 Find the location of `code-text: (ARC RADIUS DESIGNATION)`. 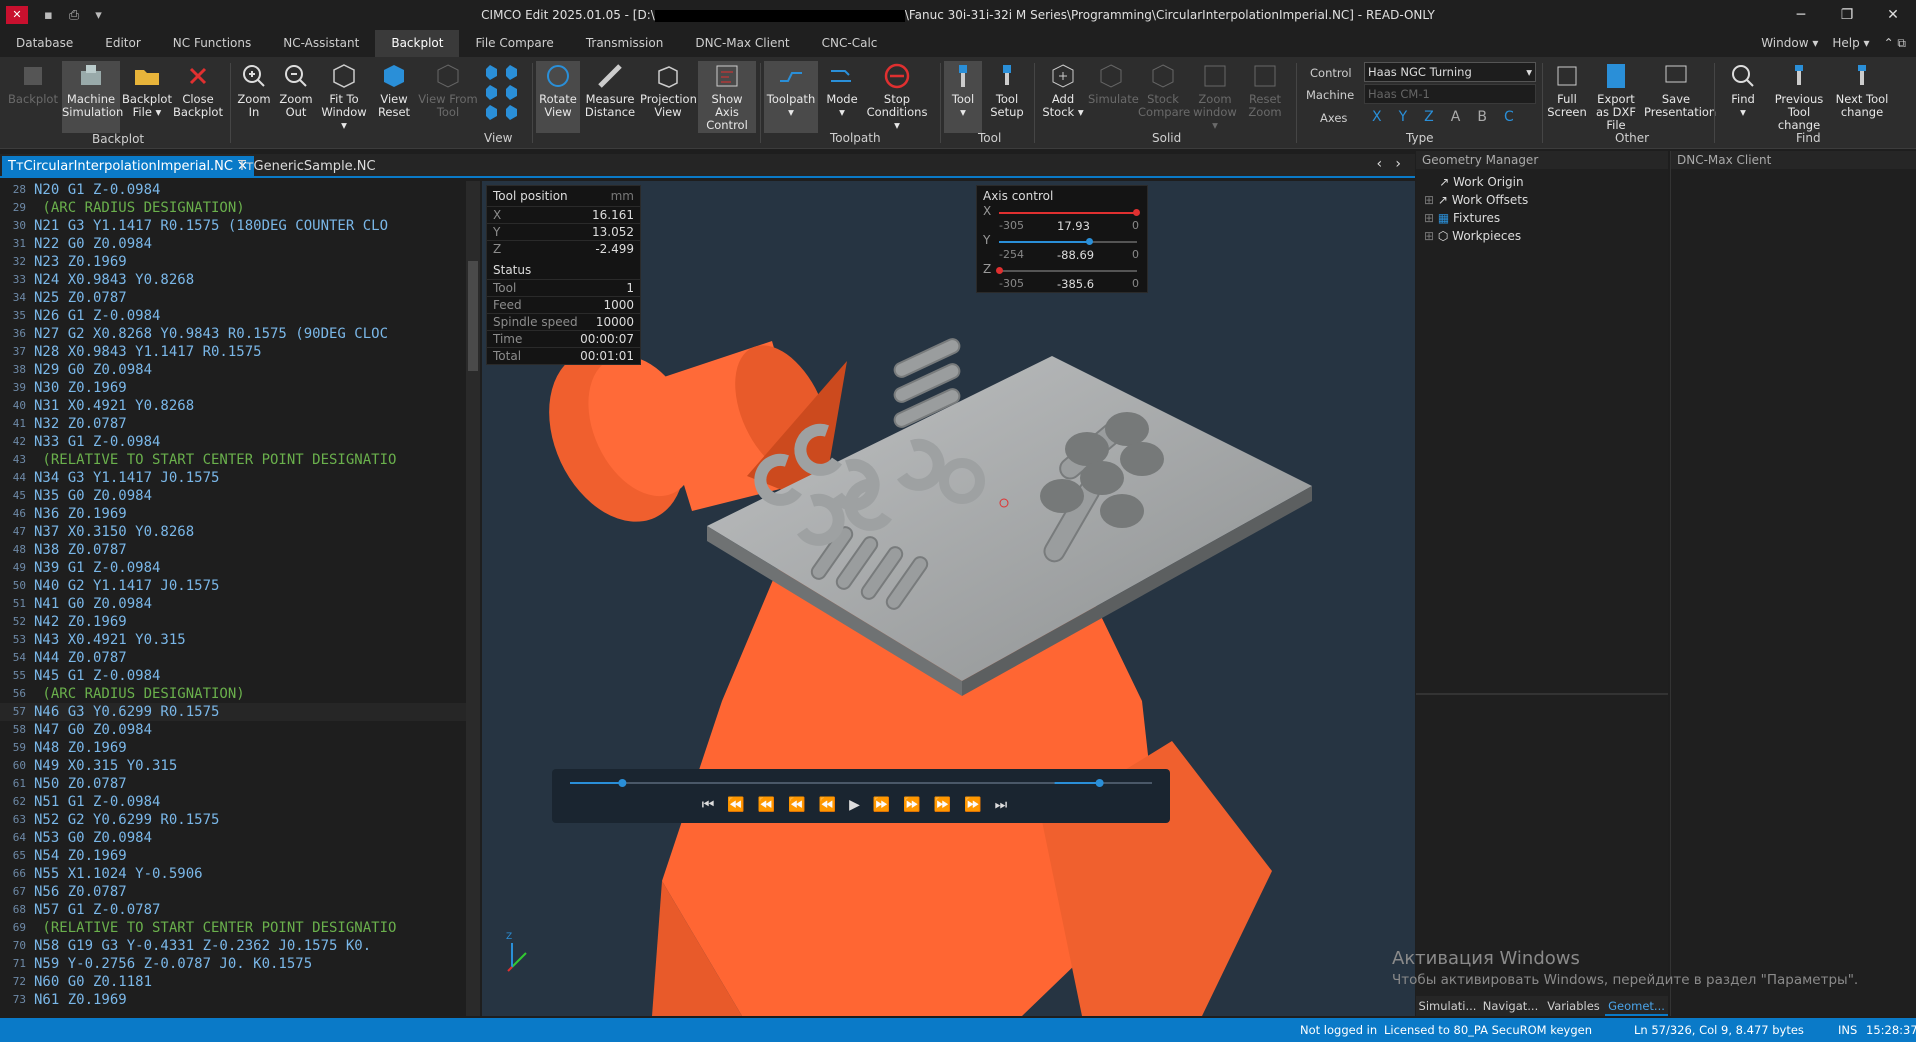

code-text: (ARC RADIUS DESIGNATION) is located at coordinates (139, 694).